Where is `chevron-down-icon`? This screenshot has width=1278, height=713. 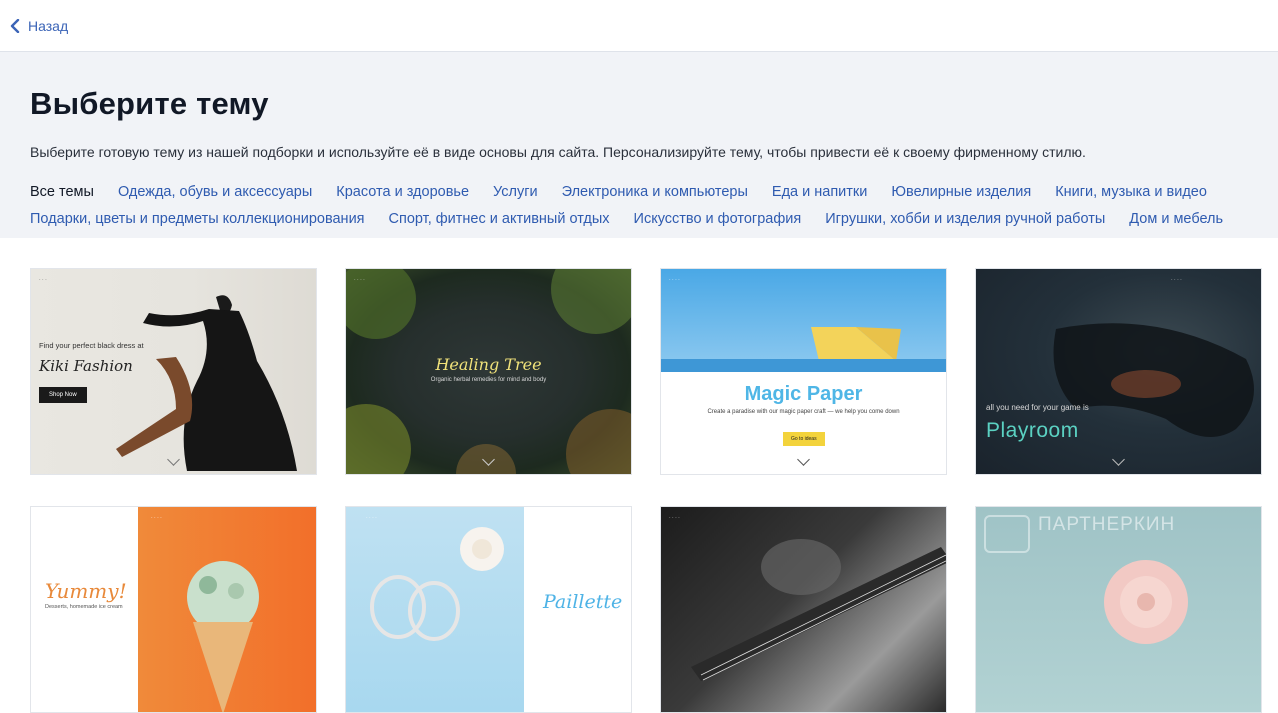
chevron-down-icon is located at coordinates (803, 459).